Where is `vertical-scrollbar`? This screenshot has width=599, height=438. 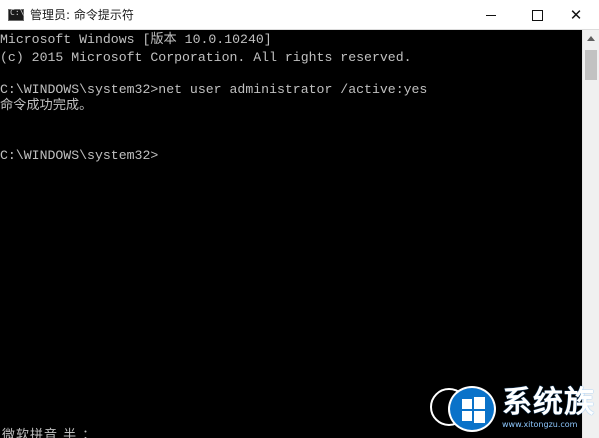 vertical-scrollbar is located at coordinates (590, 234).